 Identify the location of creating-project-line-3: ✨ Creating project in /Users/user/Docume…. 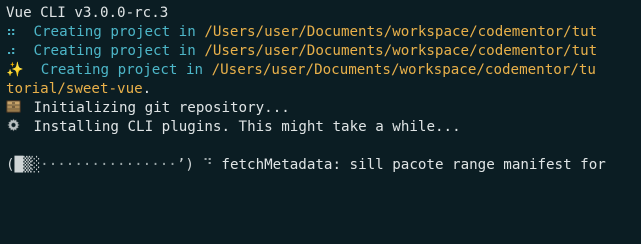
(320, 70).